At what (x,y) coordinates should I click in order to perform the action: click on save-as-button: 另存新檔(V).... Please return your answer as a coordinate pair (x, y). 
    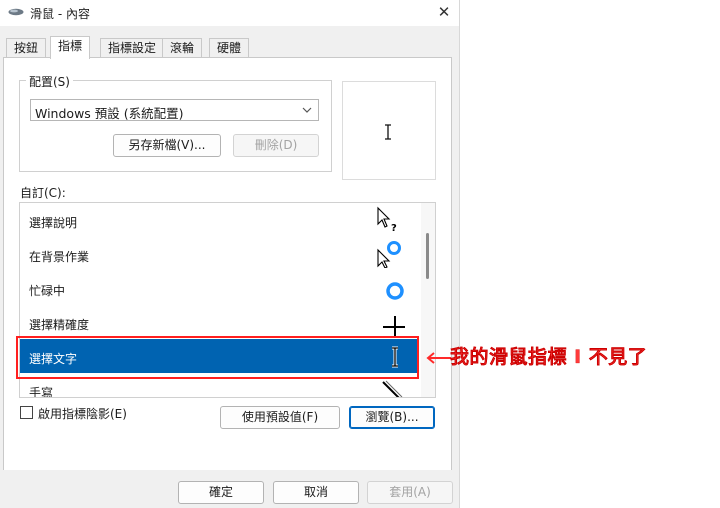
    Looking at the image, I should click on (167, 145).